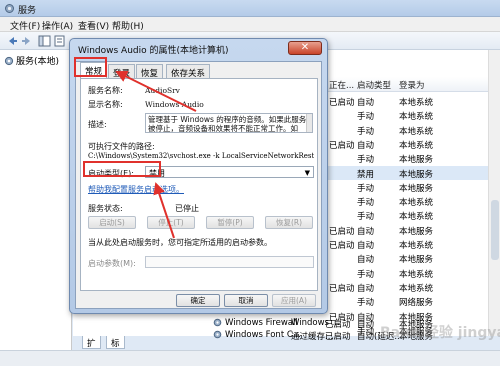 Image resolution: width=500 pixels, height=366 pixels. I want to click on exe-path-label: 可执行文件的路径:, so click(121, 146).